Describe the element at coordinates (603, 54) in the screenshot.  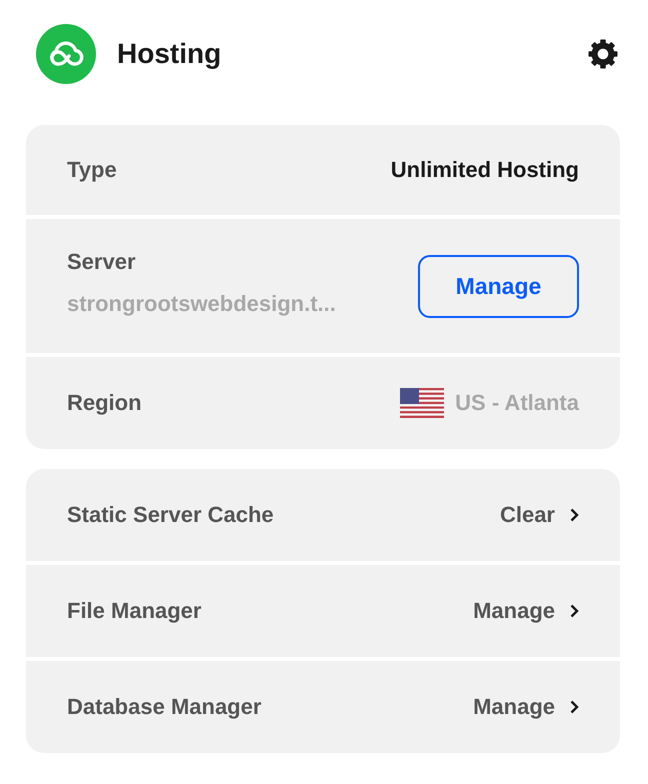
I see `settings-icon` at that location.